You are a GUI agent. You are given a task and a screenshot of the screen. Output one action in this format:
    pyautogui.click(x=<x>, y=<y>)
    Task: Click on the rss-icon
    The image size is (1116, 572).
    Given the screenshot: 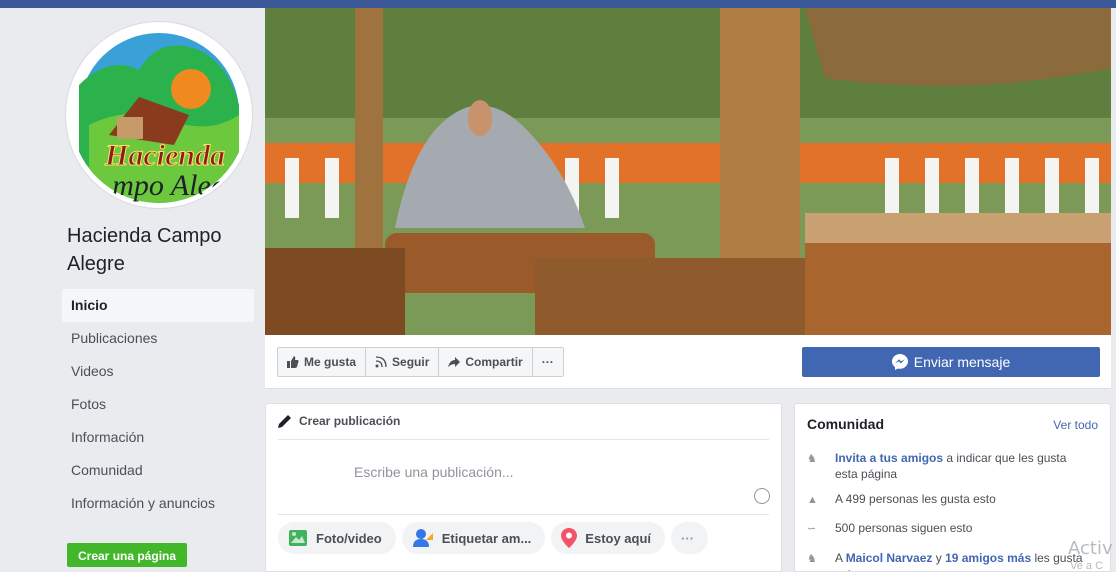 What is the action you would take?
    pyautogui.click(x=381, y=362)
    